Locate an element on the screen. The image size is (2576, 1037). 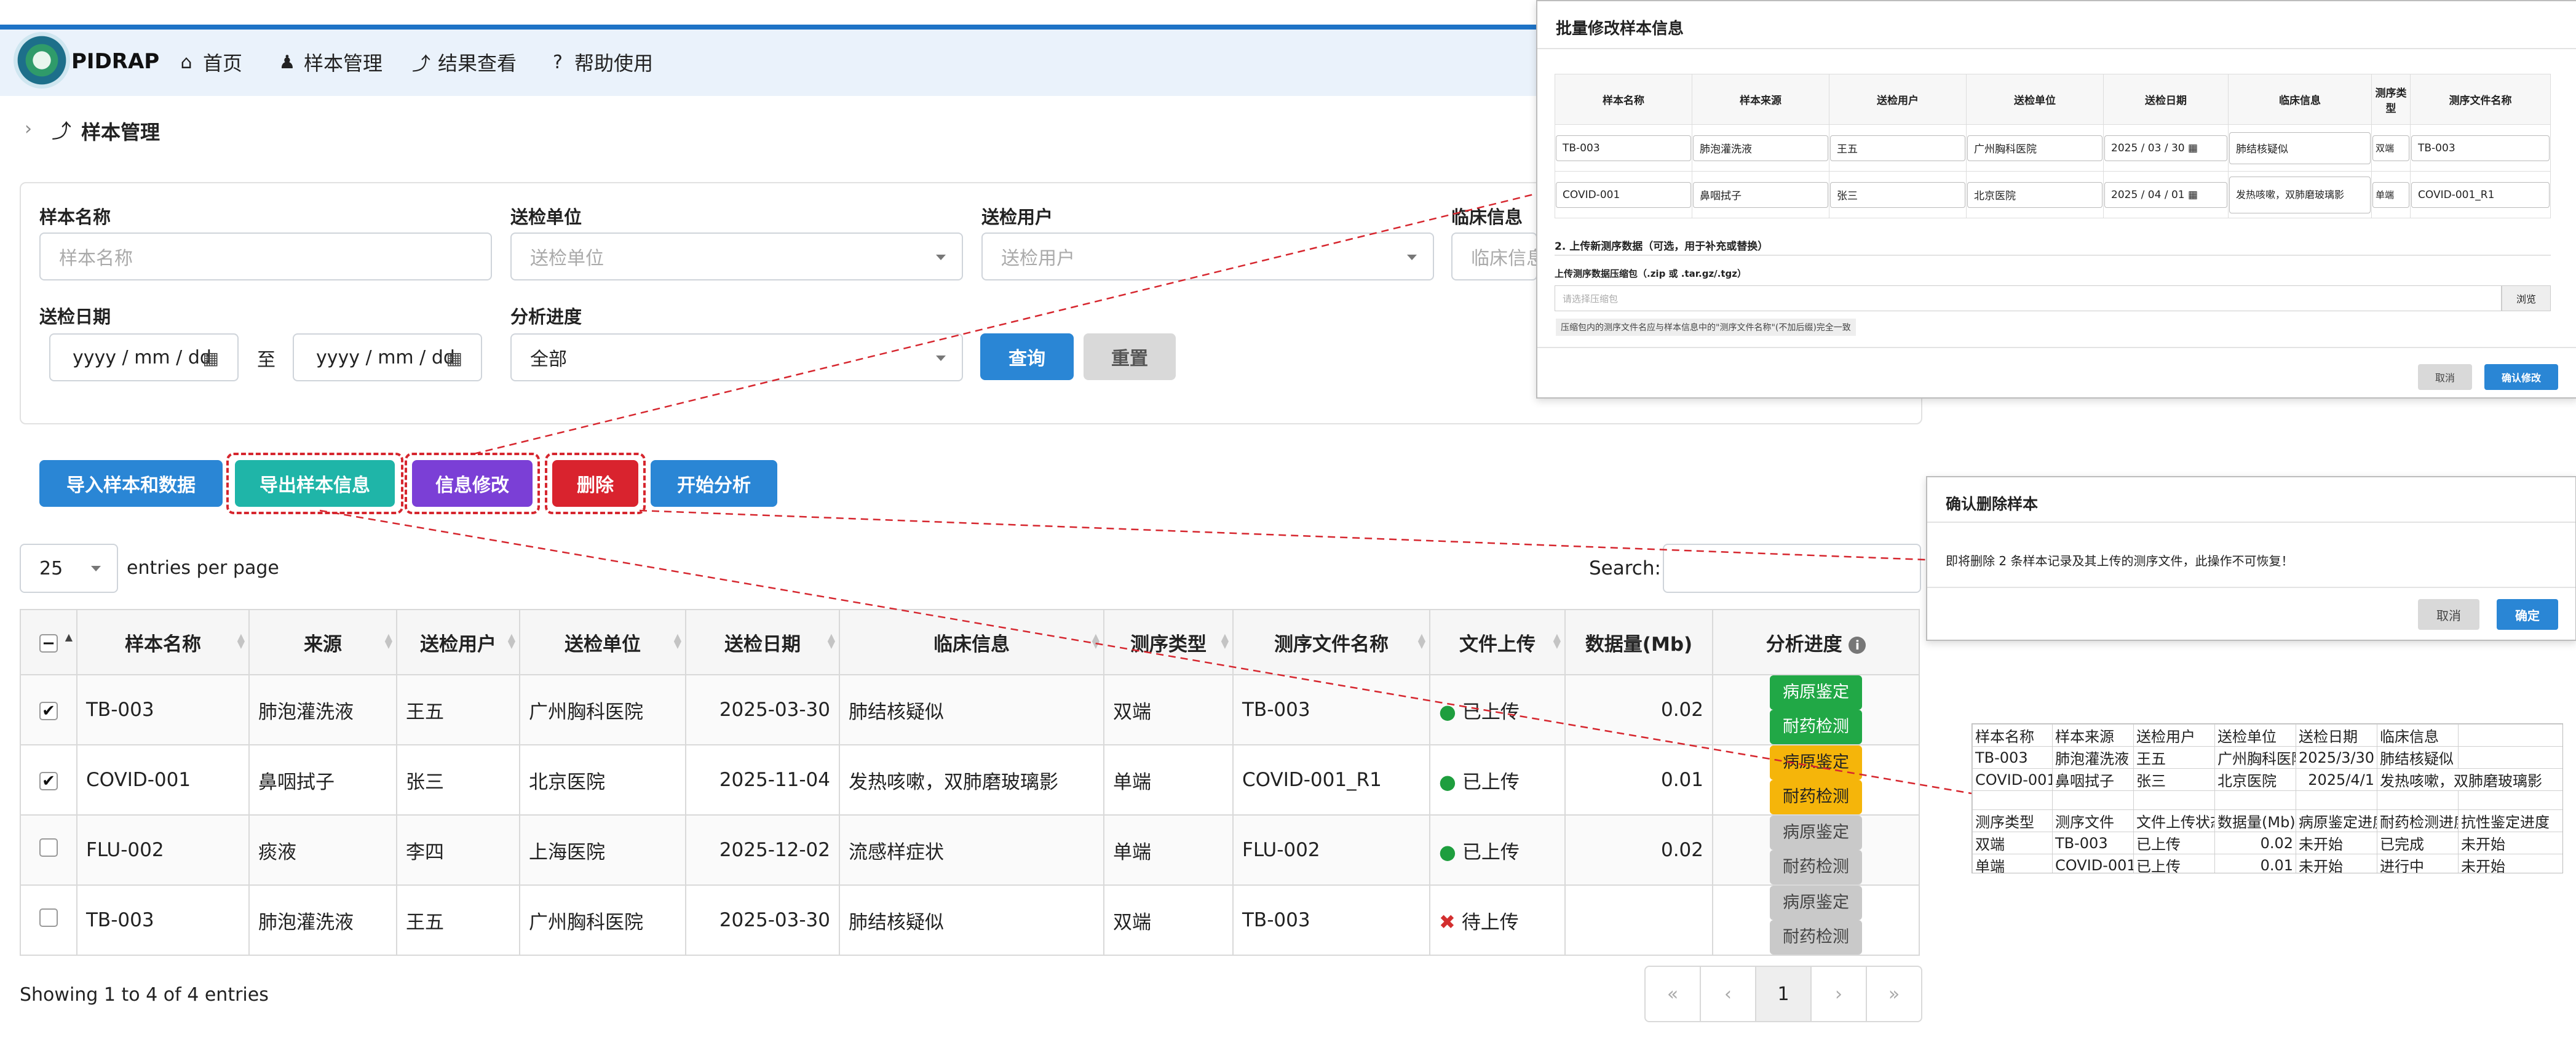
prev-page-button: ‹ is located at coordinates (1729, 994).